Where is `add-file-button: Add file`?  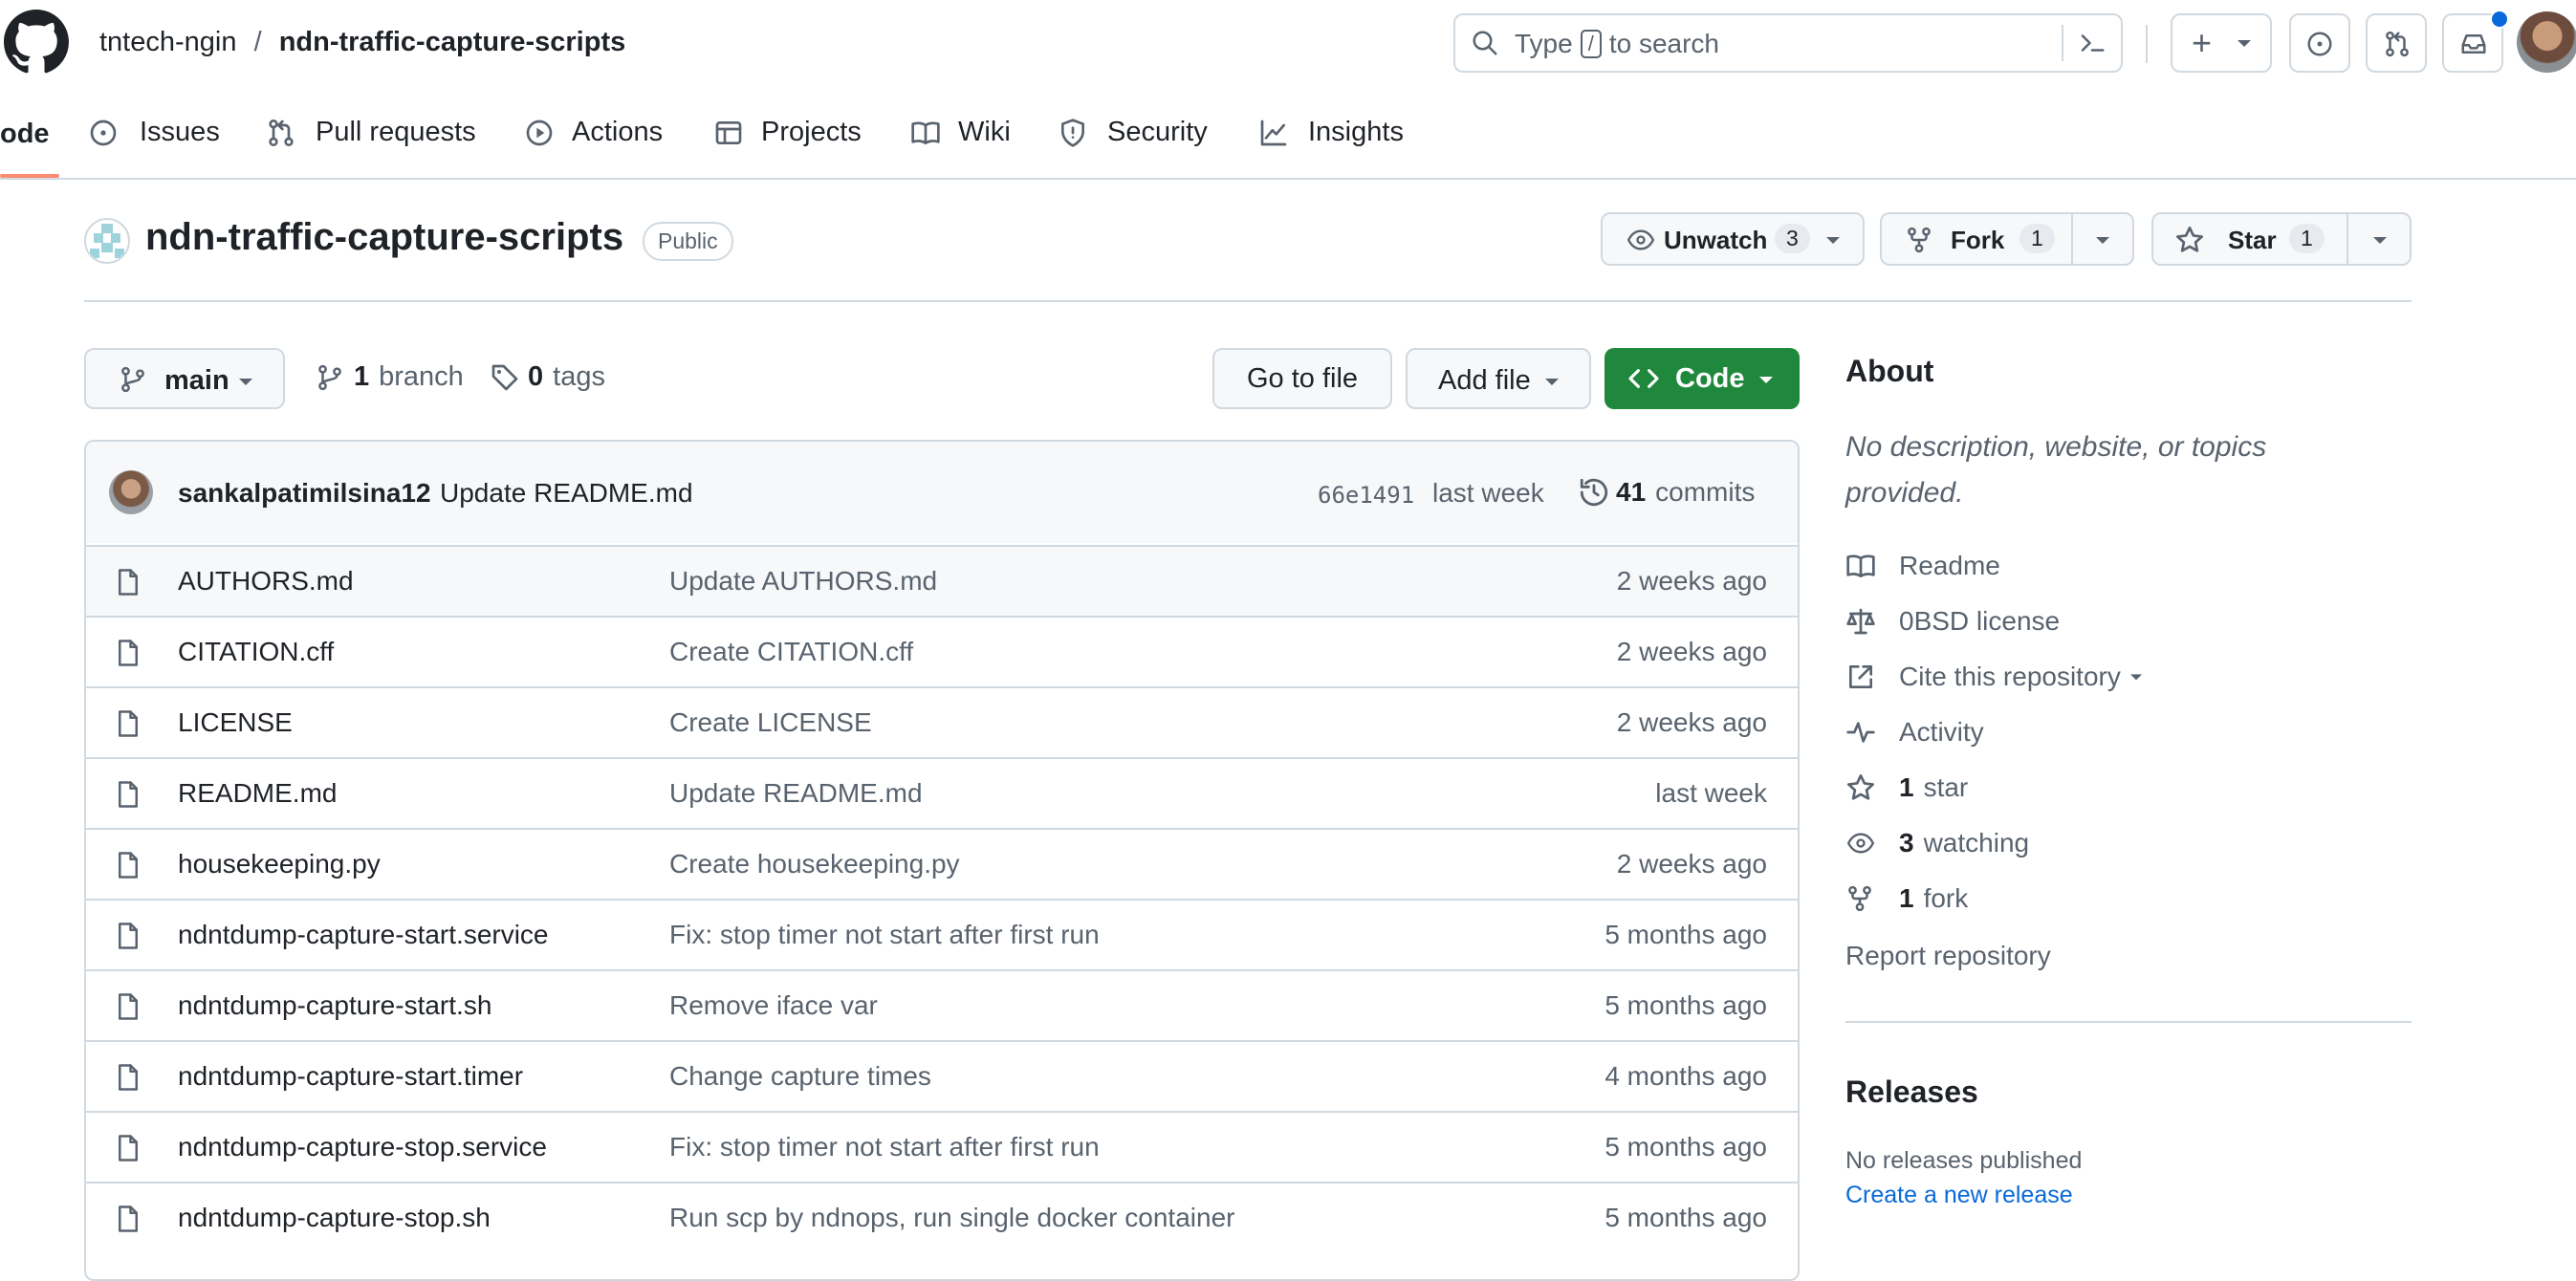
add-file-button: Add file is located at coordinates (1498, 379).